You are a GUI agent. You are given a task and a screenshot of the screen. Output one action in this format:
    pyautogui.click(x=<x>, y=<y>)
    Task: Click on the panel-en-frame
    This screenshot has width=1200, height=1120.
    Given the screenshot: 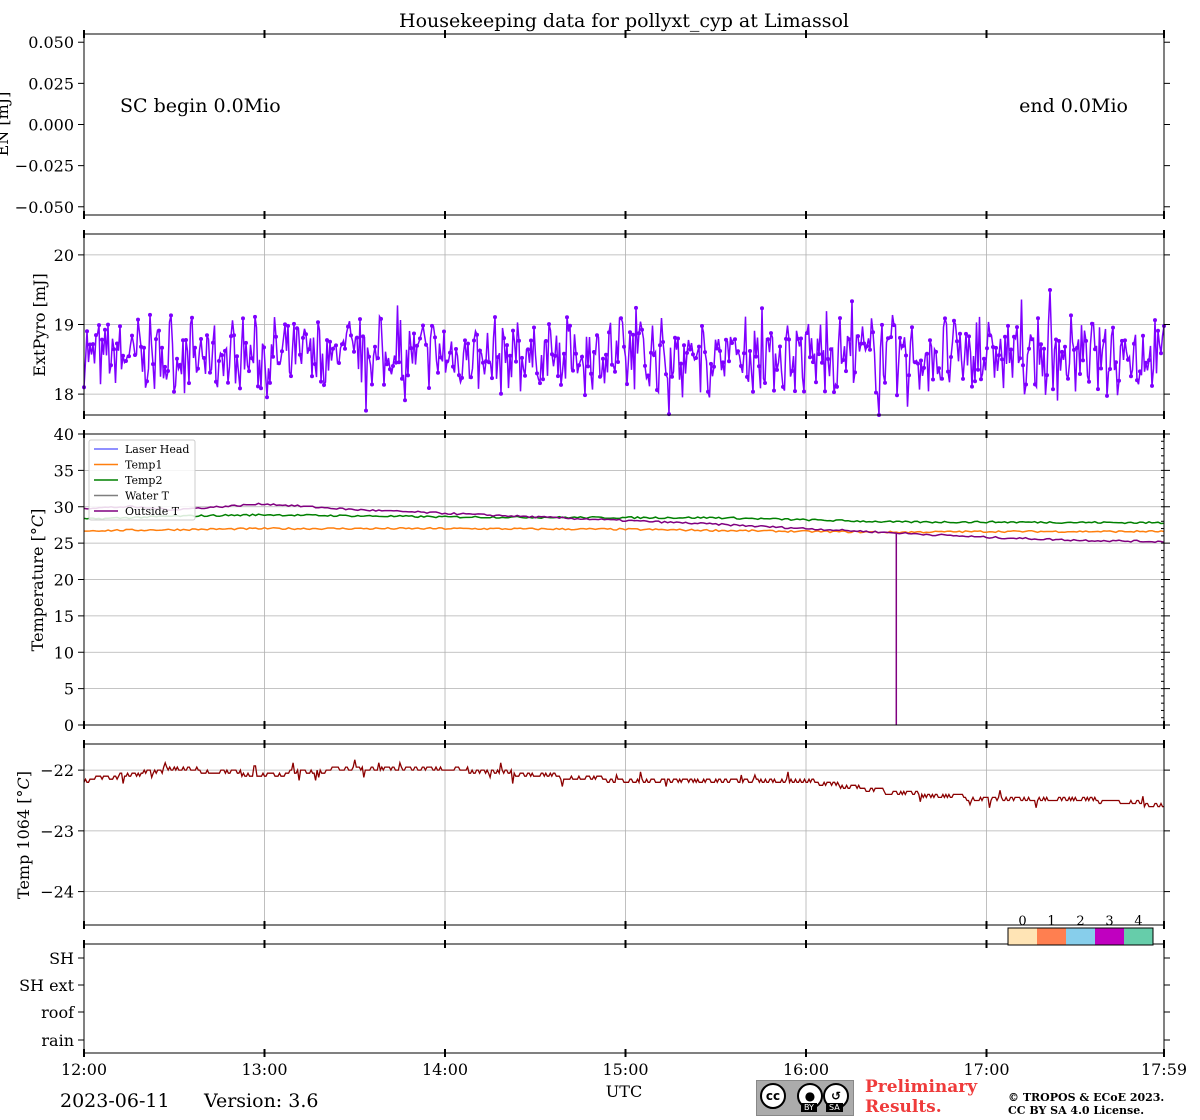 What is the action you would take?
    pyautogui.click(x=624, y=124)
    